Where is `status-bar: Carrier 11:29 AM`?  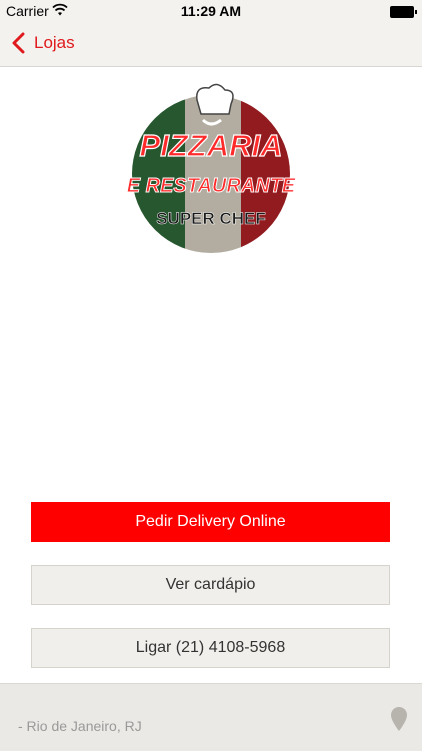 status-bar: Carrier 11:29 AM is located at coordinates (211, 11).